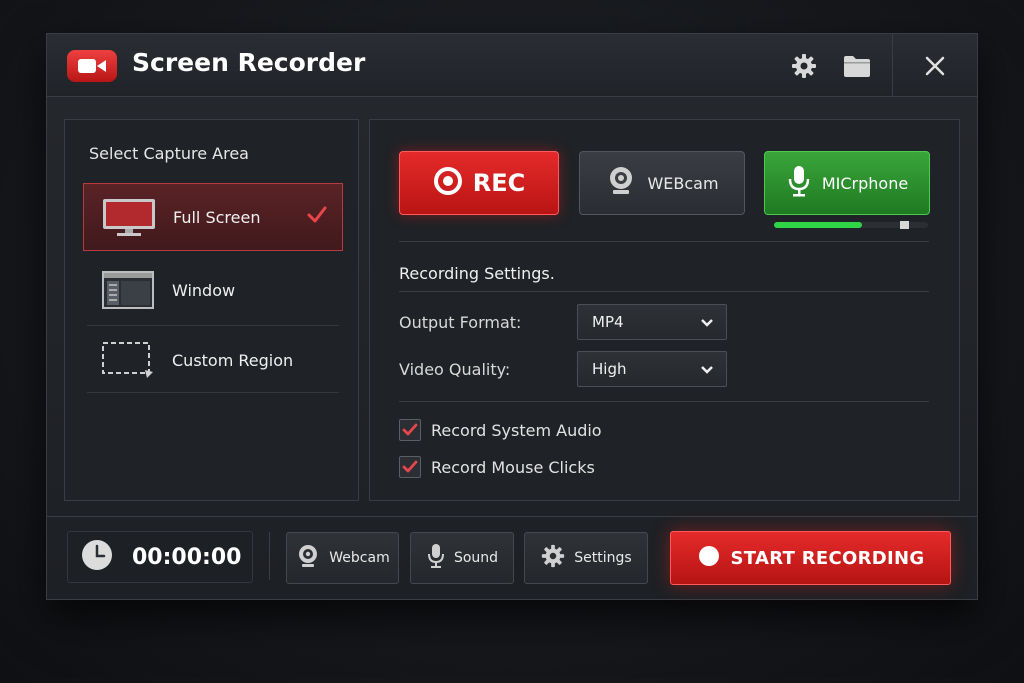 This screenshot has height=683, width=1024. What do you see at coordinates (865, 183) in the screenshot?
I see `microphone-toggle-label: MICrphone` at bounding box center [865, 183].